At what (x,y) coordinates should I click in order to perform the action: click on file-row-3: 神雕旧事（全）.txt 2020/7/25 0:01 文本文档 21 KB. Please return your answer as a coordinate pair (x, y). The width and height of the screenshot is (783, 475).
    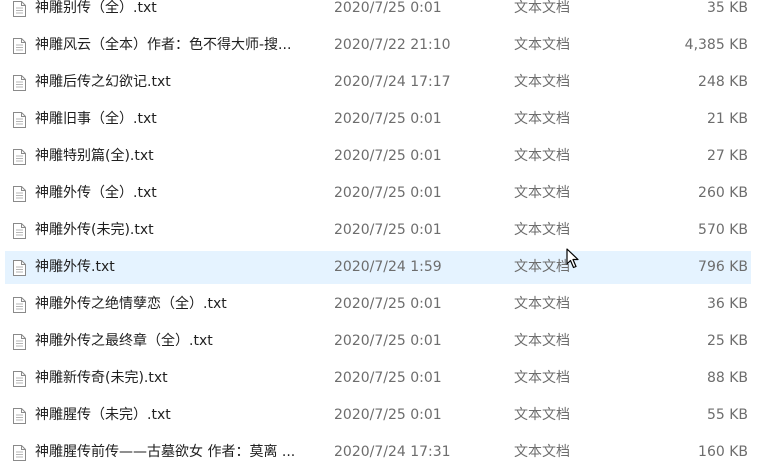
    Looking at the image, I should click on (378, 119).